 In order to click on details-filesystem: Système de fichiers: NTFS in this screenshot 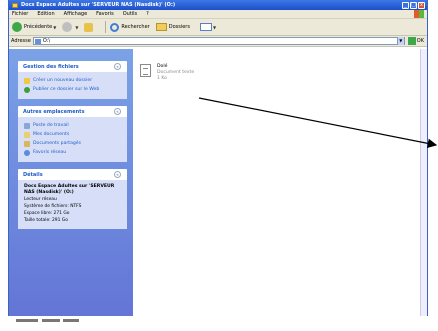, I will do `click(53, 206)`.